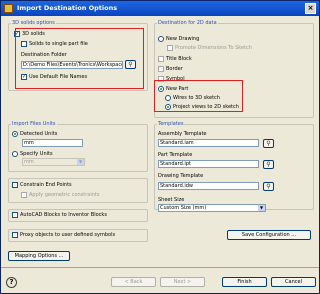  I want to click on autocad-blocks-label: AutoCAD Blocks to Inventor Blocks, so click(63, 215).